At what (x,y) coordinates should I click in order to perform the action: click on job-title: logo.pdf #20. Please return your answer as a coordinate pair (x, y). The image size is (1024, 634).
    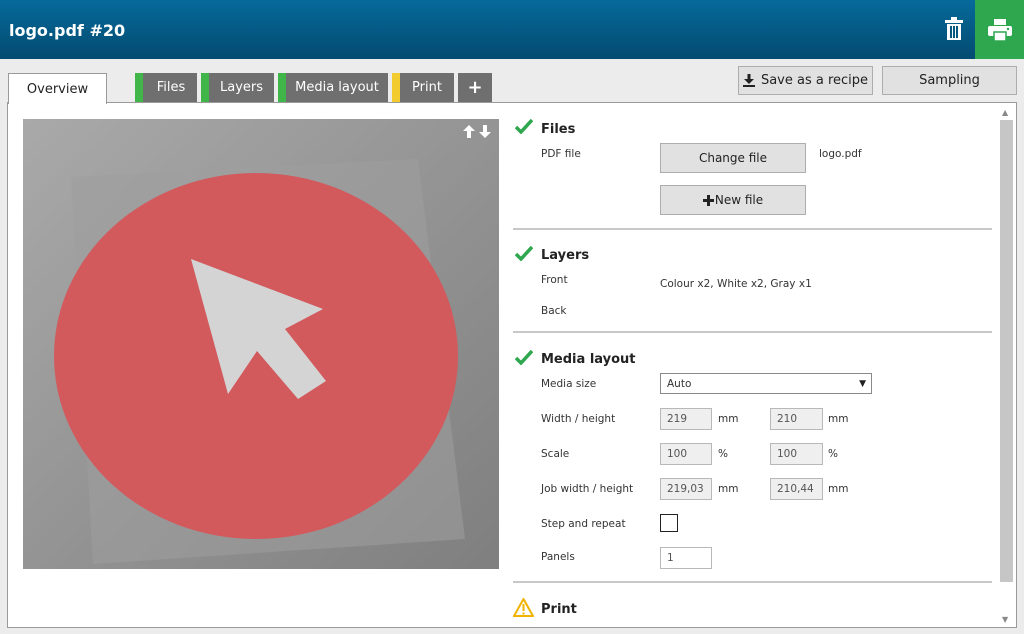
    Looking at the image, I should click on (67, 30).